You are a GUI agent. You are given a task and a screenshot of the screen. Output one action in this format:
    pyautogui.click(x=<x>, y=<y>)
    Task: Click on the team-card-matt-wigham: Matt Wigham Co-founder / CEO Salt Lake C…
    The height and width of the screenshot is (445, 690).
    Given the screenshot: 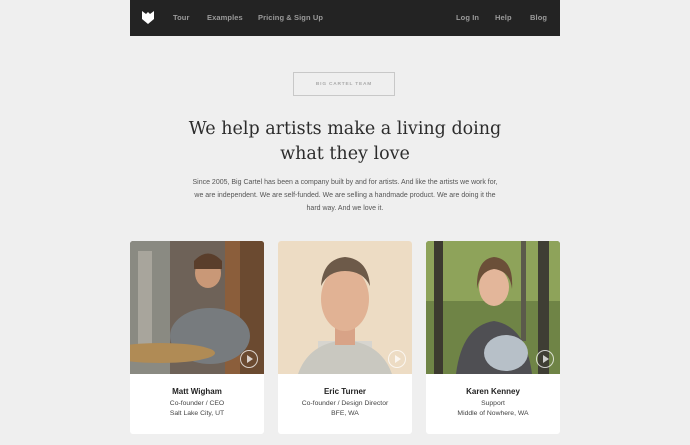 What is the action you would take?
    pyautogui.click(x=197, y=337)
    